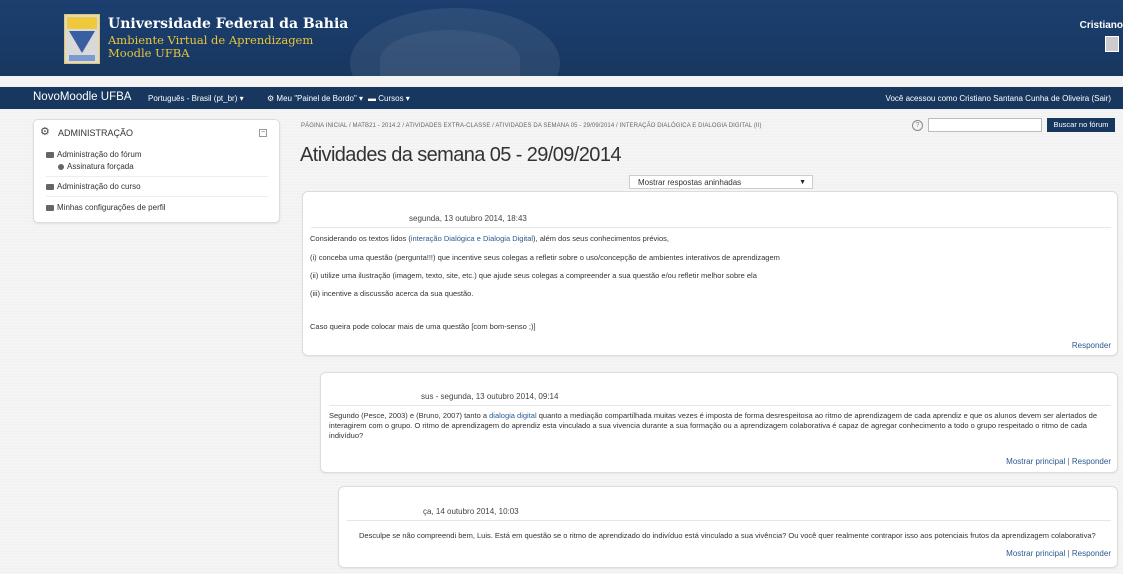 Image resolution: width=1123 pixels, height=574 pixels. Describe the element at coordinates (211, 40) in the screenshot. I see `environment-name: Ambiente Virtual de Aprendizagem` at that location.